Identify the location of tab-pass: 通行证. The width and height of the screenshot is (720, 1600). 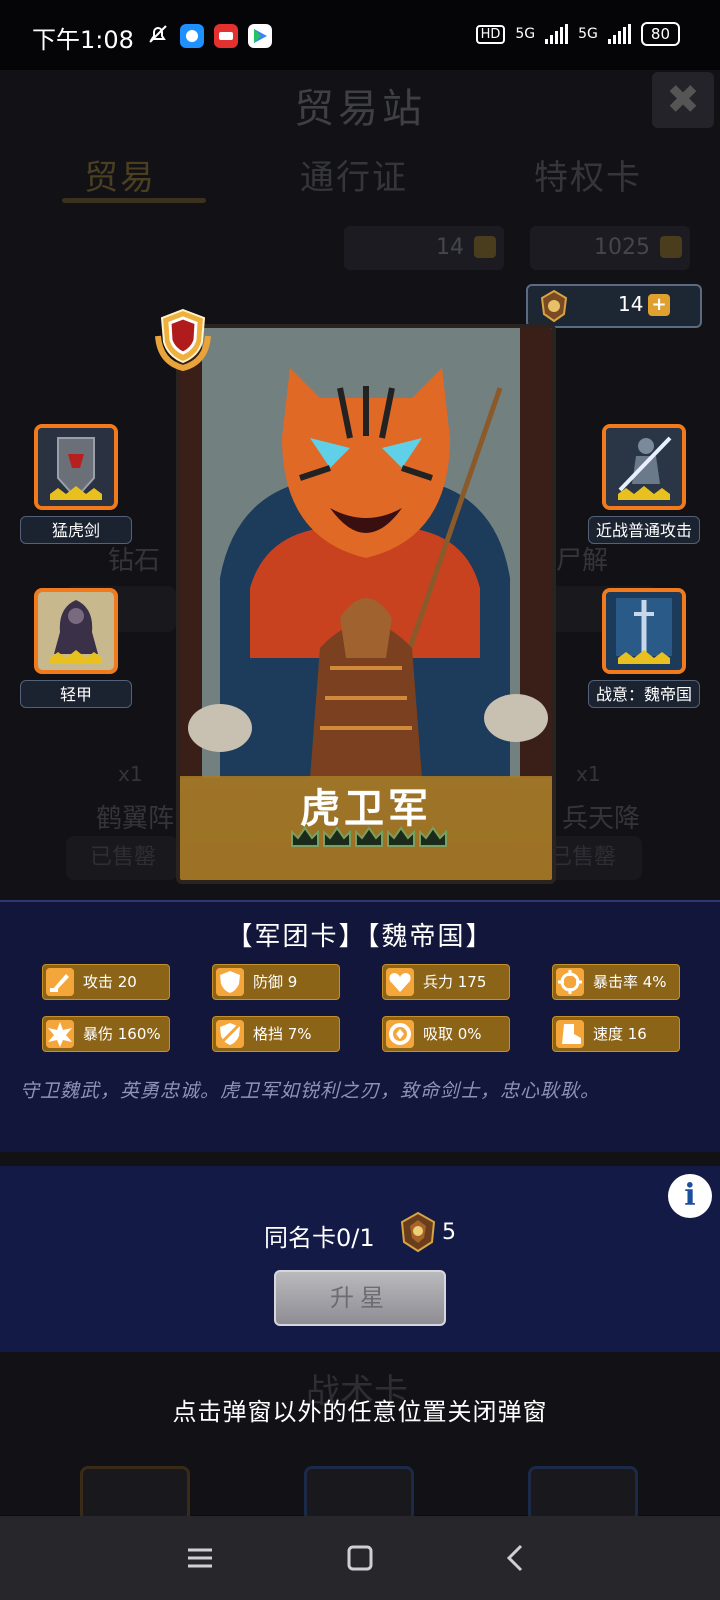
(354, 174).